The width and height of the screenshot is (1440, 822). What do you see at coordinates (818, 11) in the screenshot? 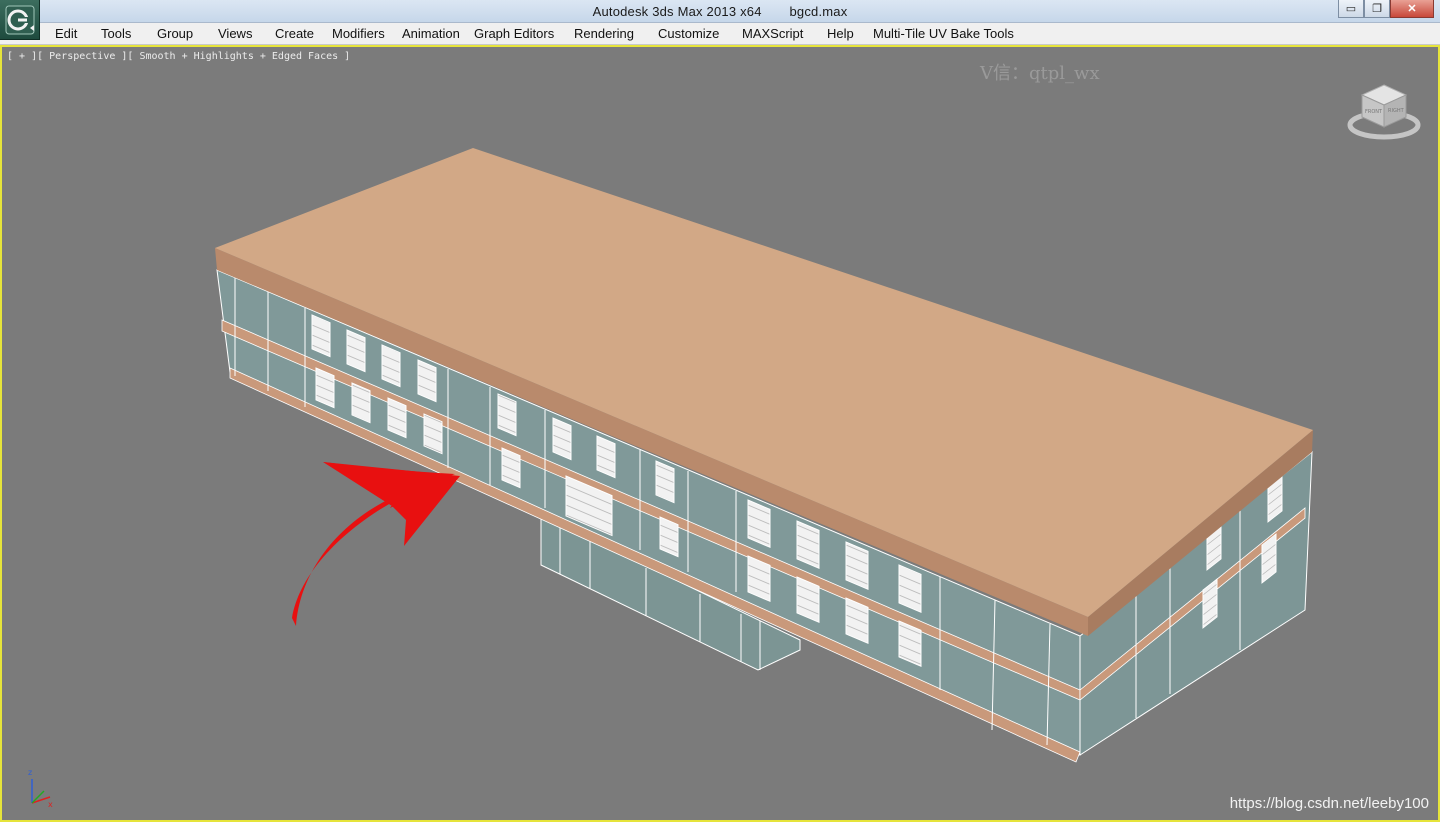
I see `file-name: bgcd.max` at bounding box center [818, 11].